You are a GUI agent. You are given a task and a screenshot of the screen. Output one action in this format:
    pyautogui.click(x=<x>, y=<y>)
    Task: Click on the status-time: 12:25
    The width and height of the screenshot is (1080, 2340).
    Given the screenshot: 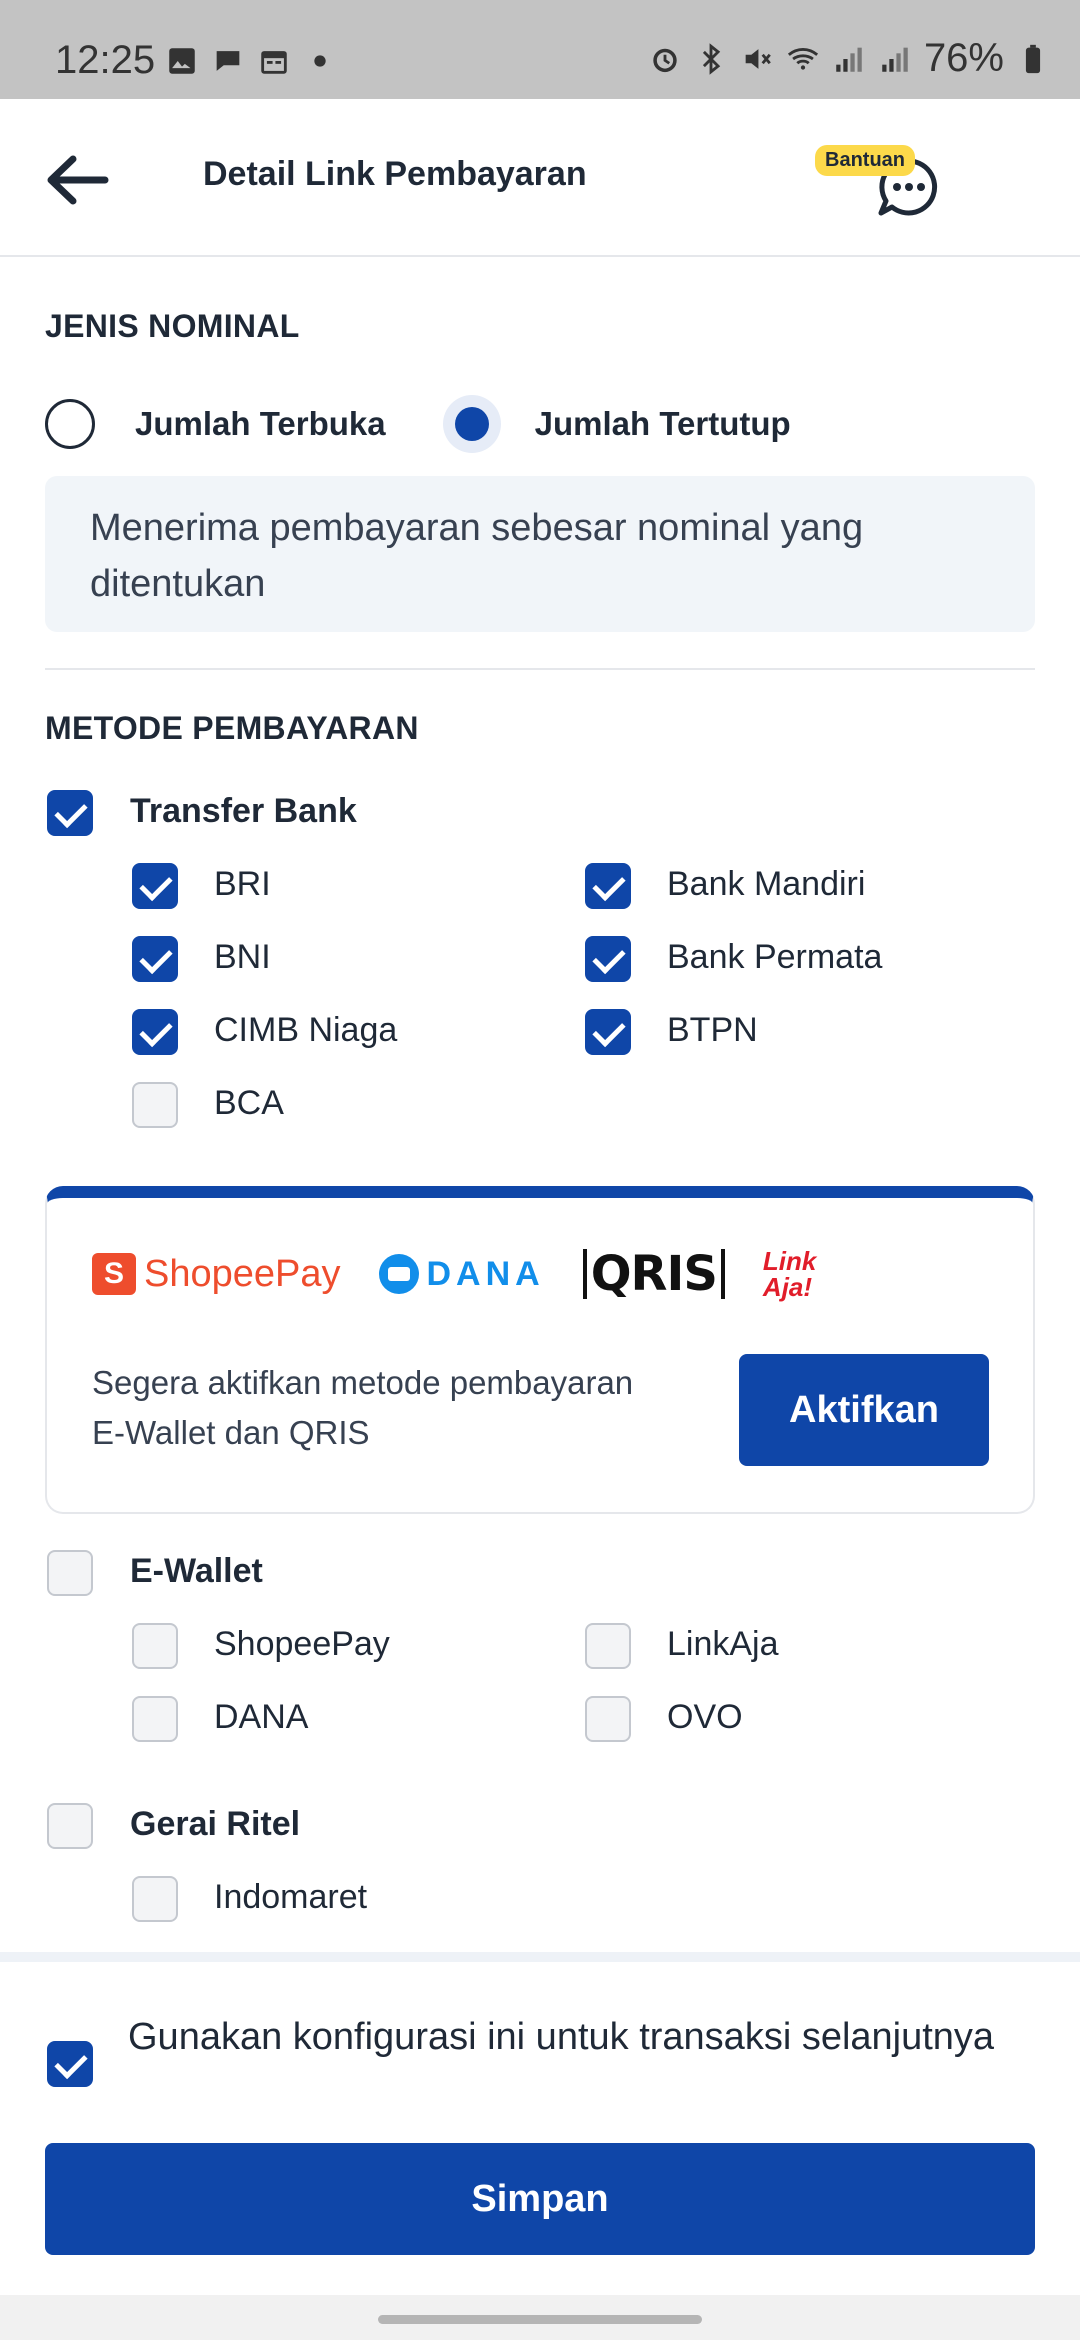 What is the action you would take?
    pyautogui.click(x=105, y=60)
    